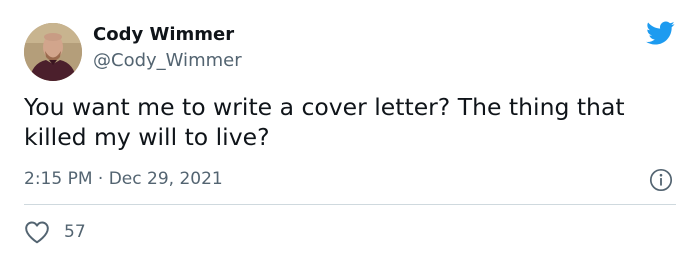 Image resolution: width=700 pixels, height=257 pixels. I want to click on tweet-date: Dec 29, 2021, so click(166, 179).